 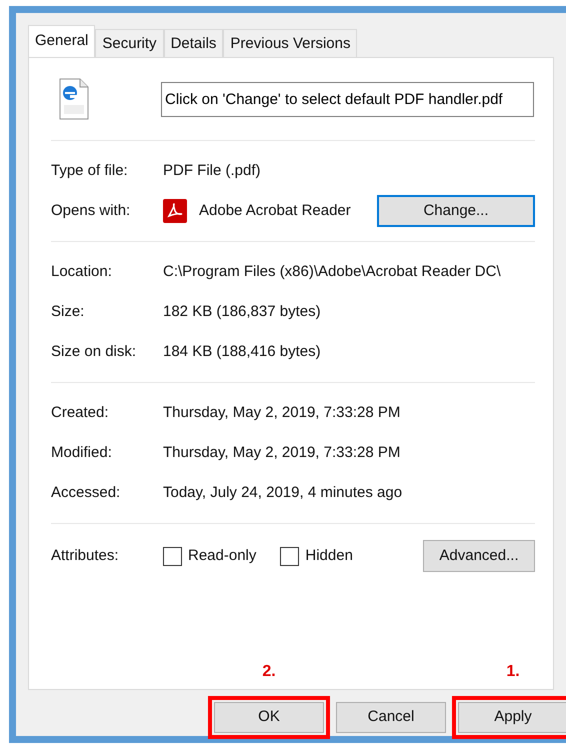 I want to click on property-value: C:\Program Files (x86)\Adobe\Acrobat Reader DC\, so click(x=332, y=272).